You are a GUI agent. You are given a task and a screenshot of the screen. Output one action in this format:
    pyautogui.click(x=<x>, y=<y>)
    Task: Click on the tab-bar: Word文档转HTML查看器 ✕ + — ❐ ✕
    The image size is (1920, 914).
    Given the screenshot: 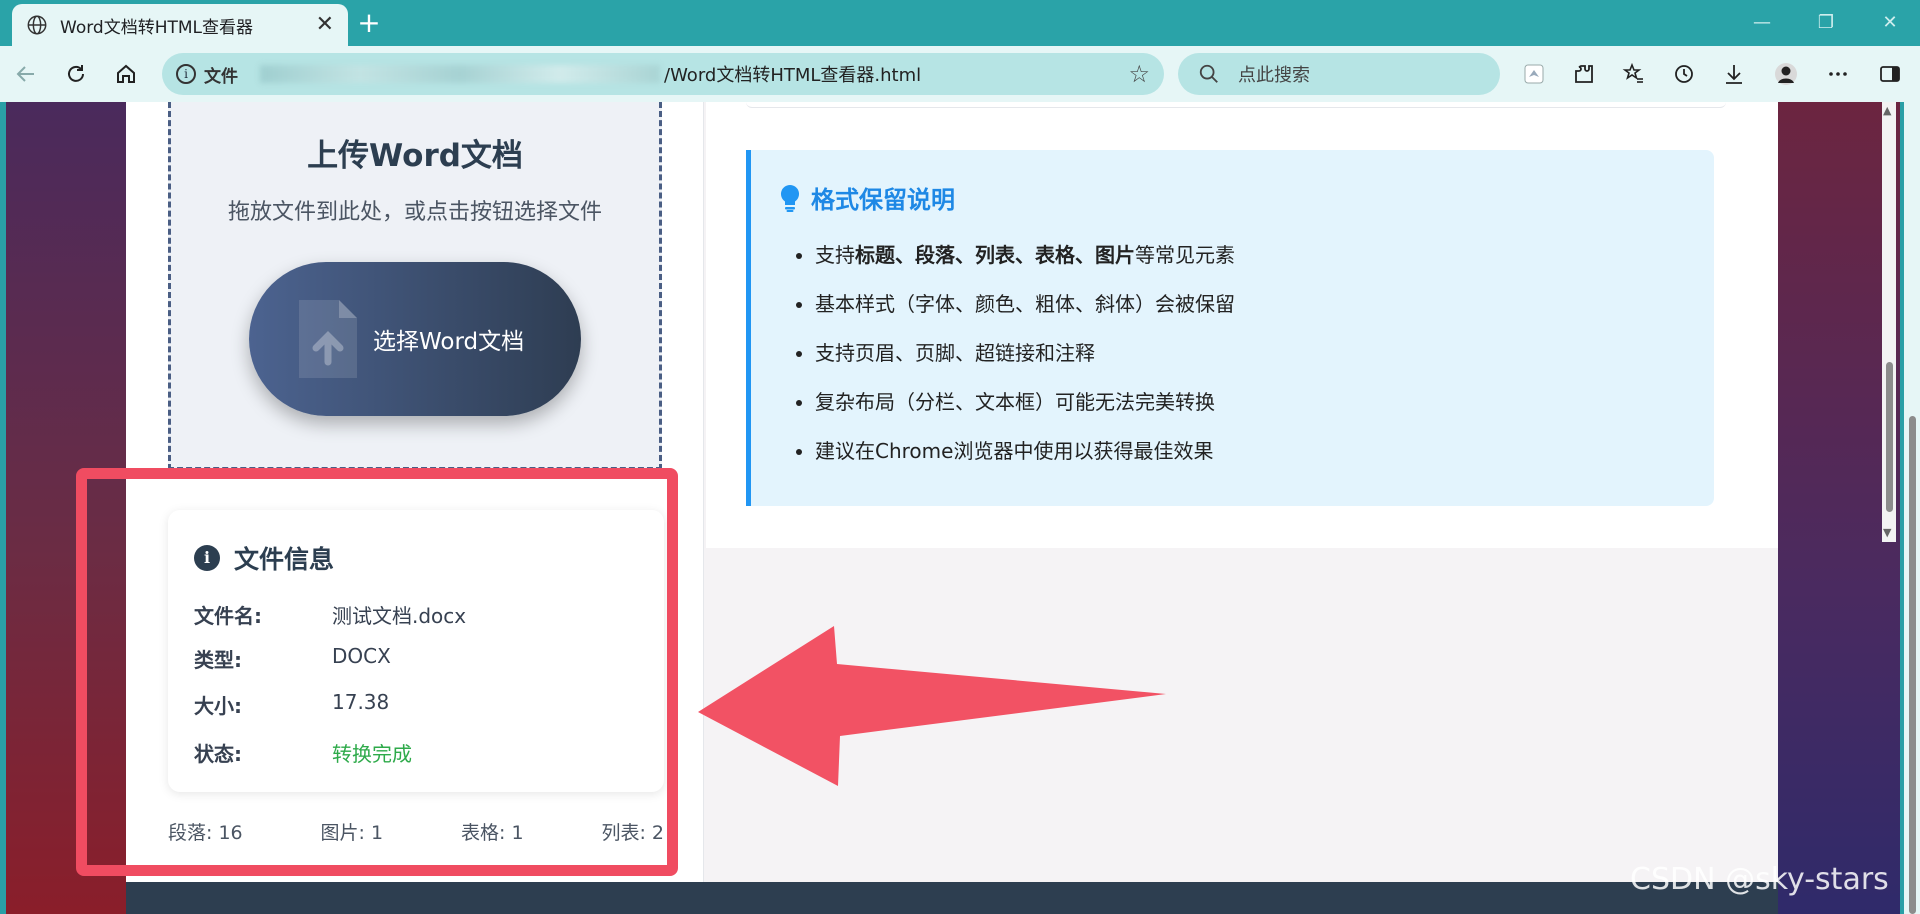 What is the action you would take?
    pyautogui.click(x=960, y=23)
    